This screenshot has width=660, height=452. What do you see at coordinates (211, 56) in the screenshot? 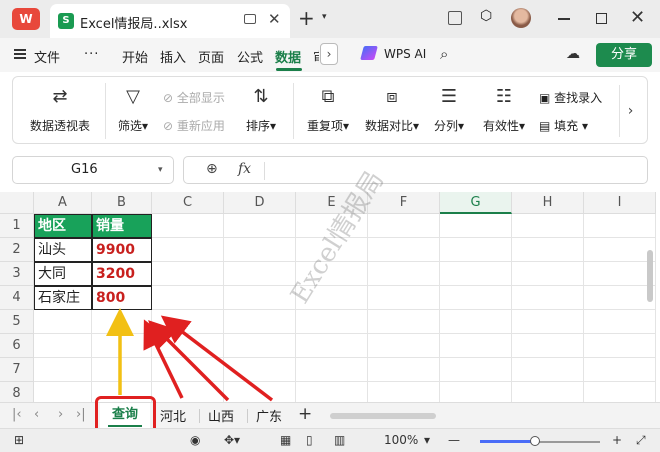
I see `menu-page: 页面` at bounding box center [211, 56].